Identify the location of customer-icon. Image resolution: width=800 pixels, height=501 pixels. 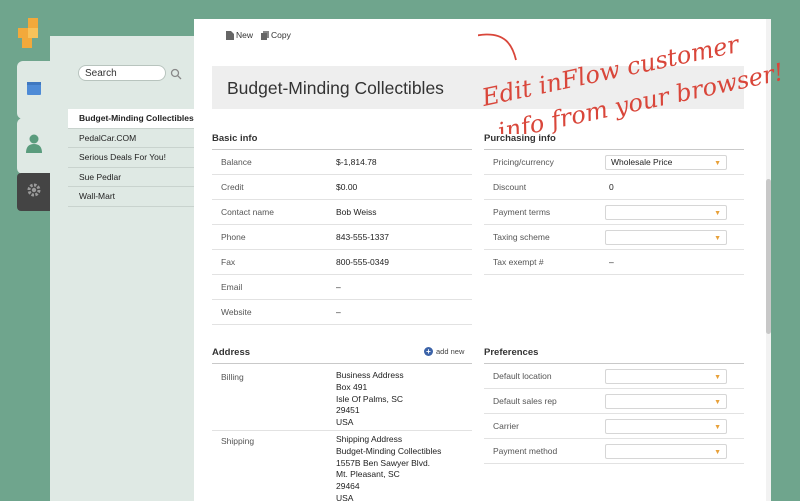
(34, 146).